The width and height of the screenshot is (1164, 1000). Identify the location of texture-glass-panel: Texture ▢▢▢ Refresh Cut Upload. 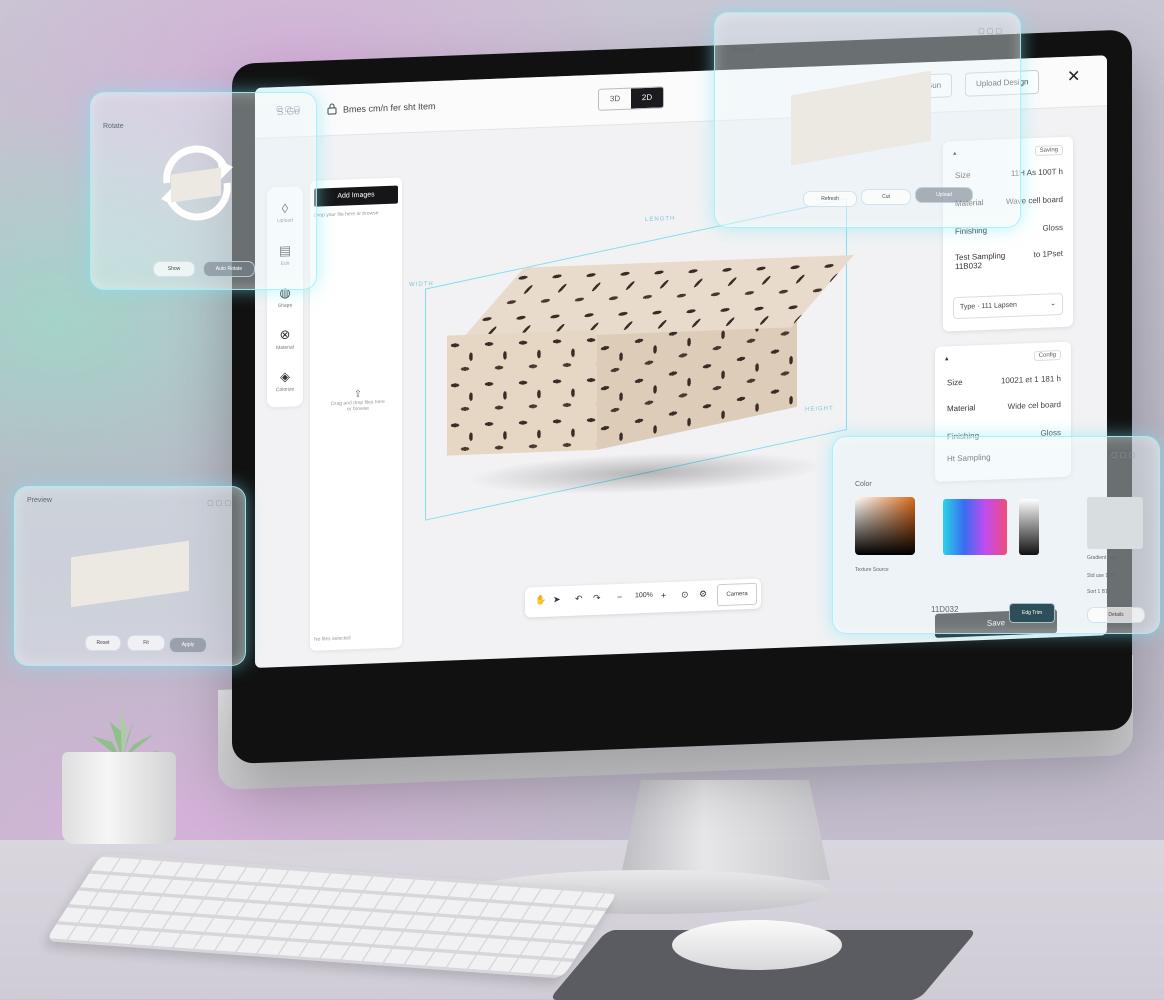
(867, 120).